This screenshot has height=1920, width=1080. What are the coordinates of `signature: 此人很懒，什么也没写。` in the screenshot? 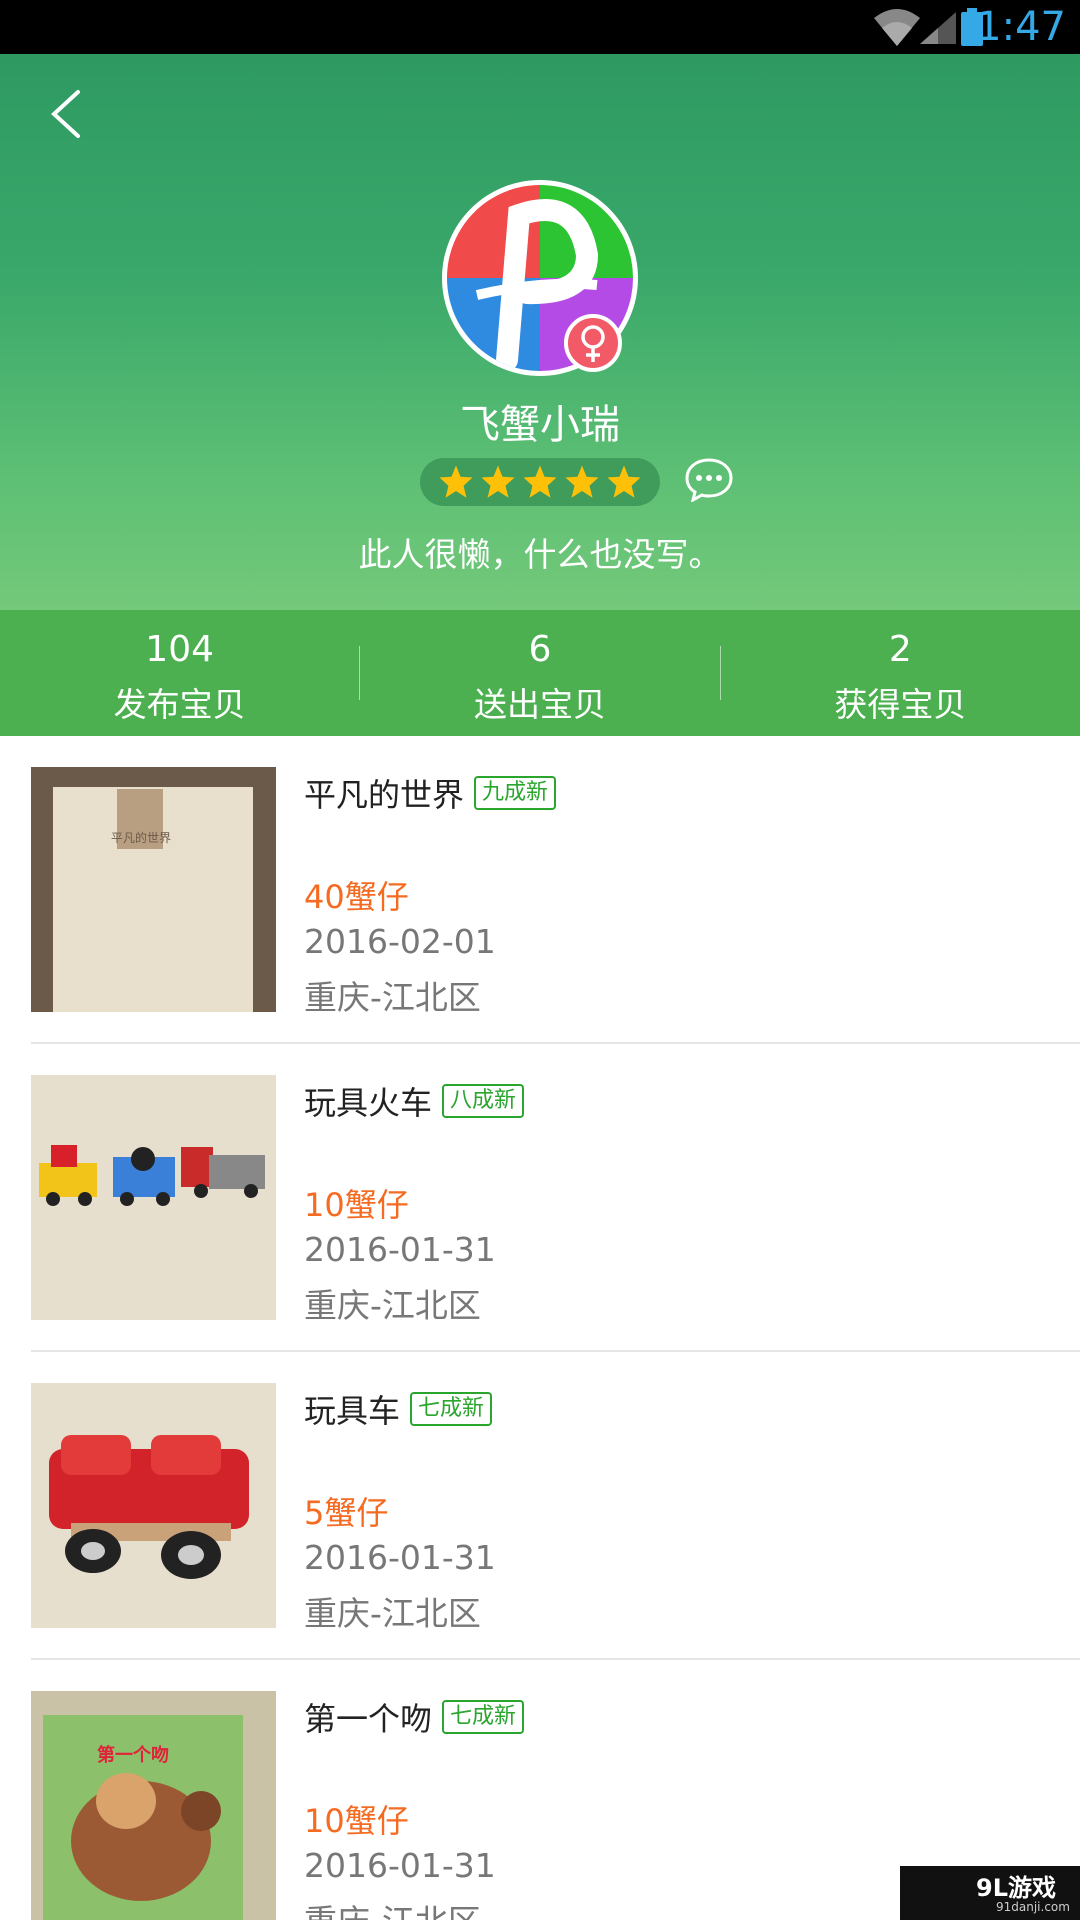 It's located at (540, 554).